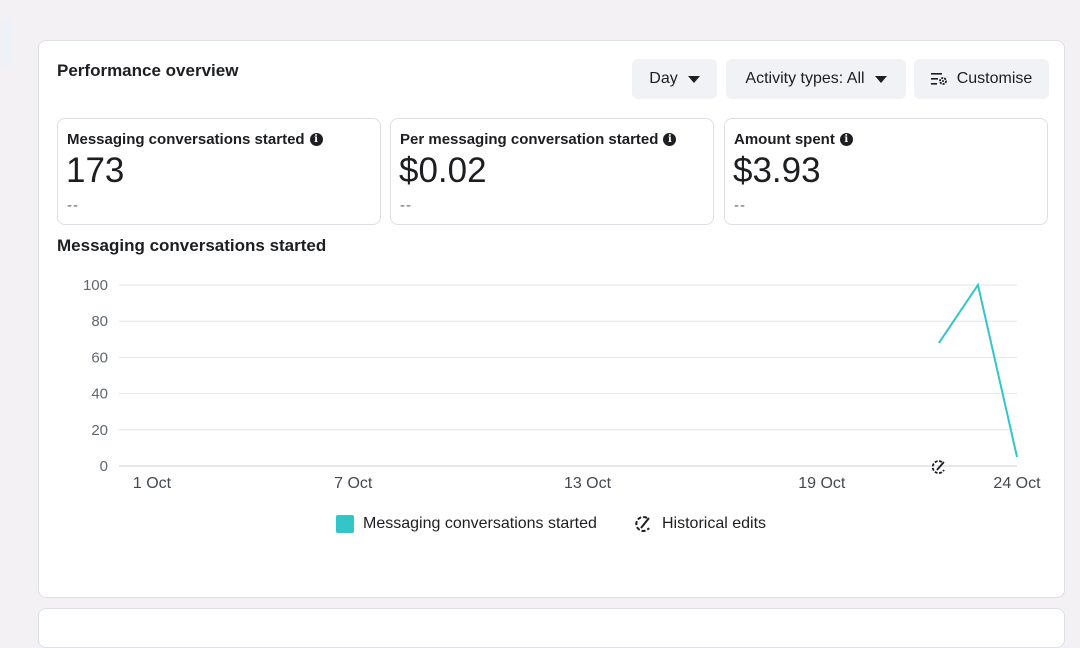 This screenshot has width=1080, height=648. Describe the element at coordinates (152, 483) in the screenshot. I see `x-tick-label: 1 Oct` at that location.